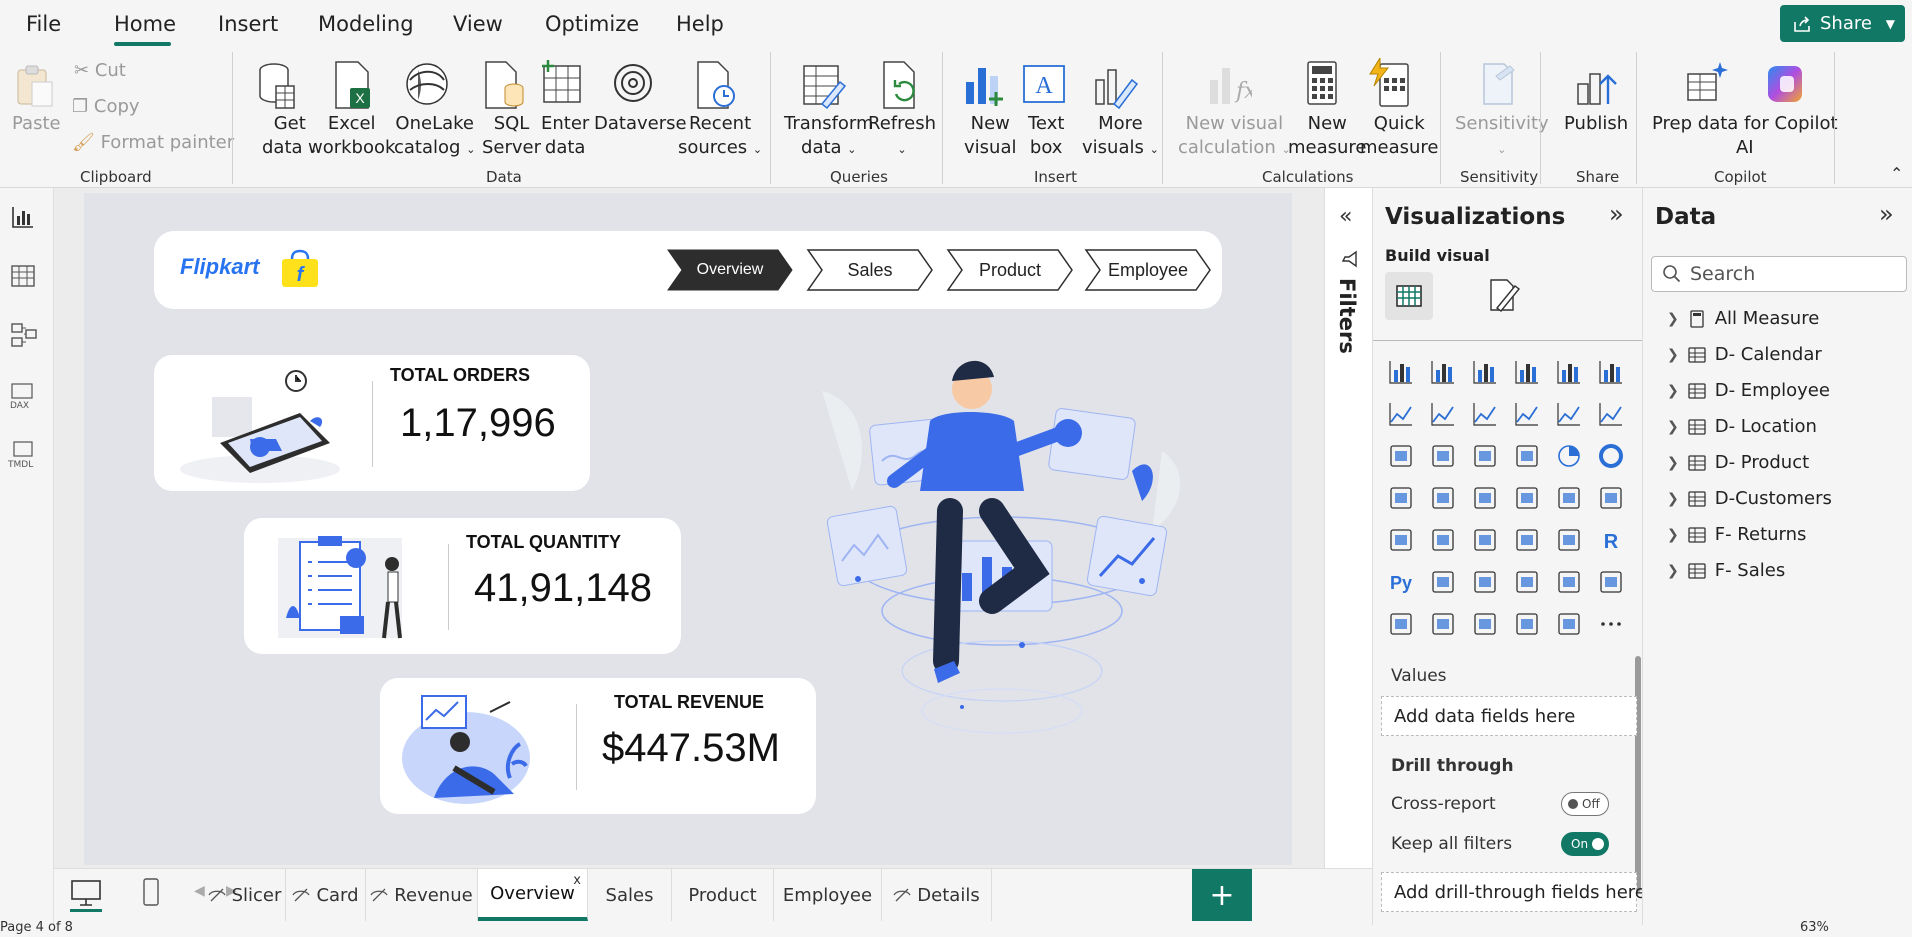 The height and width of the screenshot is (937, 1912). What do you see at coordinates (1502, 137) in the screenshot?
I see `sensitivity-button: Sensitivity ⌄` at bounding box center [1502, 137].